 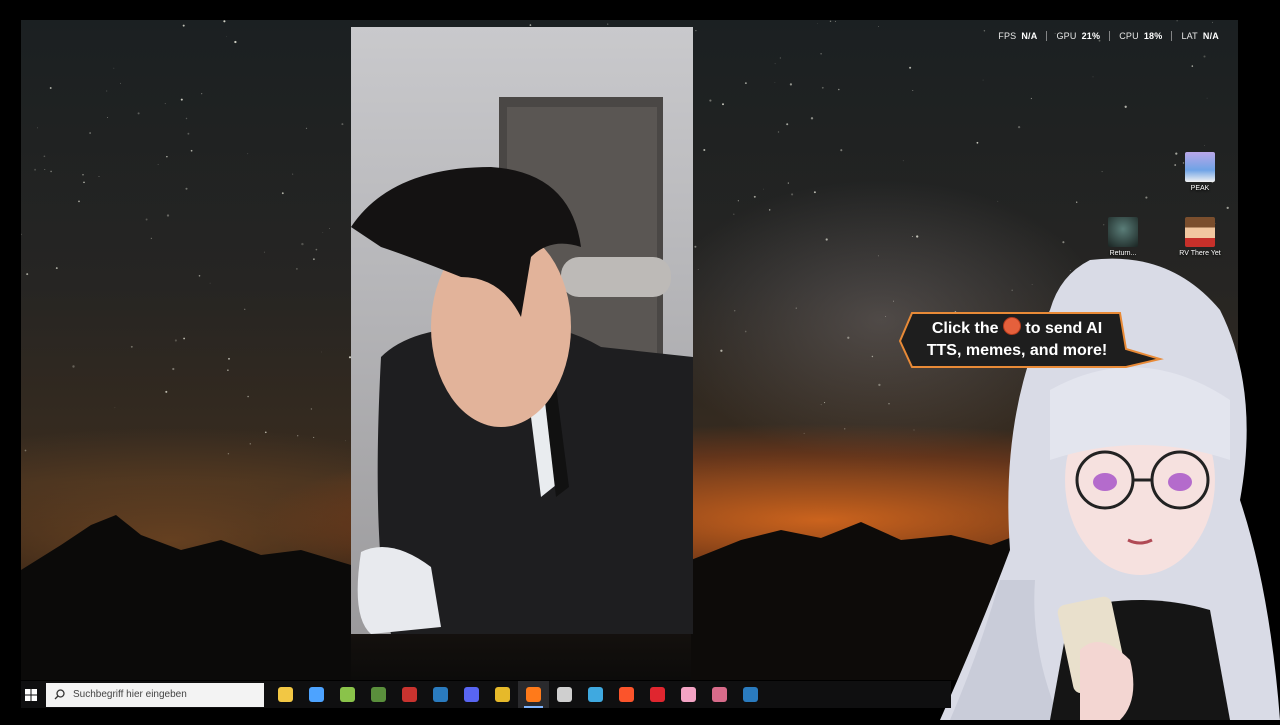 I want to click on taskbar-app-firefox, so click(x=533, y=694).